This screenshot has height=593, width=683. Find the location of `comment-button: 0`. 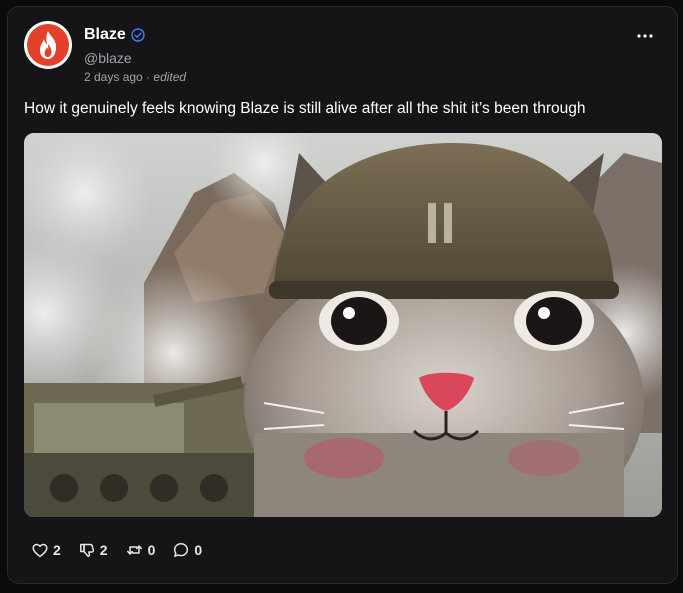

comment-button: 0 is located at coordinates (187, 550).